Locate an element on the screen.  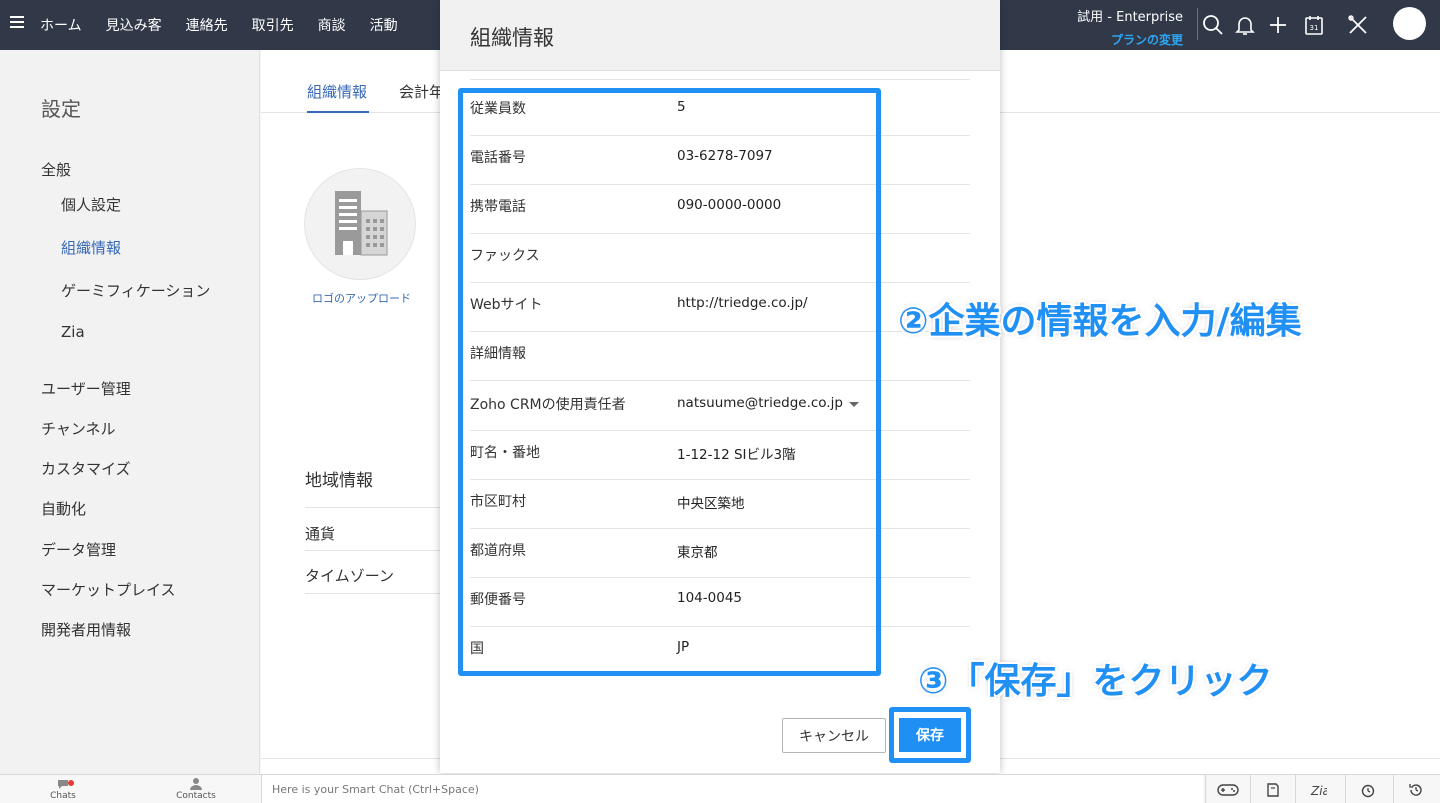
topbar-divider is located at coordinates (1197, 24).